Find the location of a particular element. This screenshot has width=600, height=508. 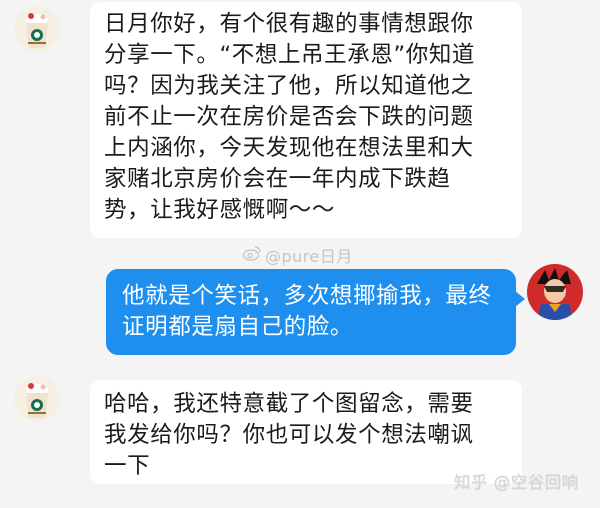

message-line: 我发给你吗？你也可以发个想法嘲讽 is located at coordinates (289, 435).